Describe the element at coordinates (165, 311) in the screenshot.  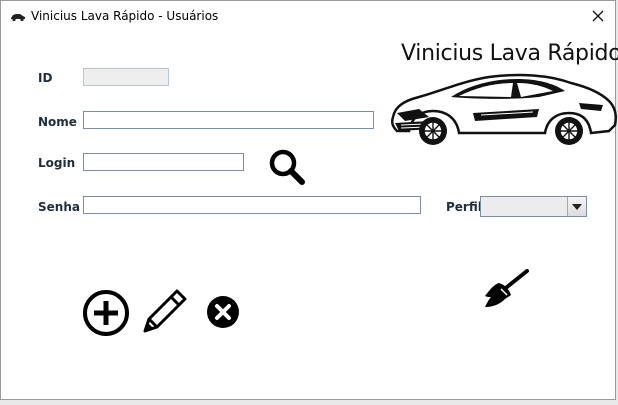
I see `pencil-icon` at that location.